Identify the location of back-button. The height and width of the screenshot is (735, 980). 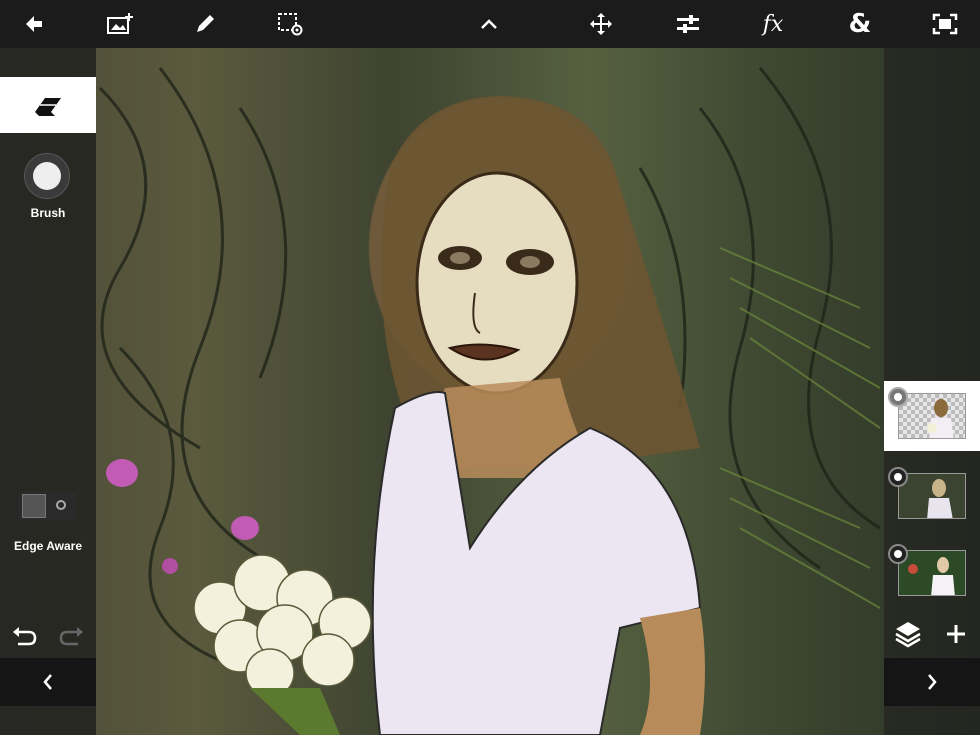
(34, 24).